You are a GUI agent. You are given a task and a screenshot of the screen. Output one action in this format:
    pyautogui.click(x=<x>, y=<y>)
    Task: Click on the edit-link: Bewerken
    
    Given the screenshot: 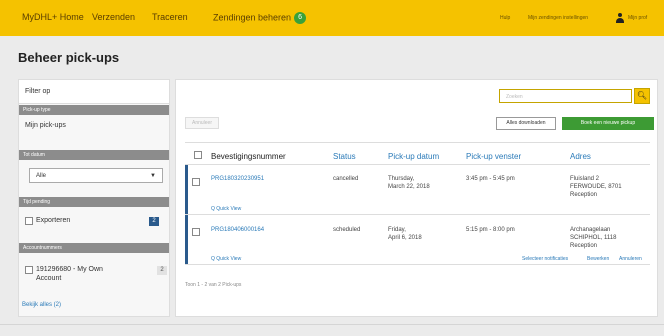 What is the action you would take?
    pyautogui.click(x=598, y=259)
    